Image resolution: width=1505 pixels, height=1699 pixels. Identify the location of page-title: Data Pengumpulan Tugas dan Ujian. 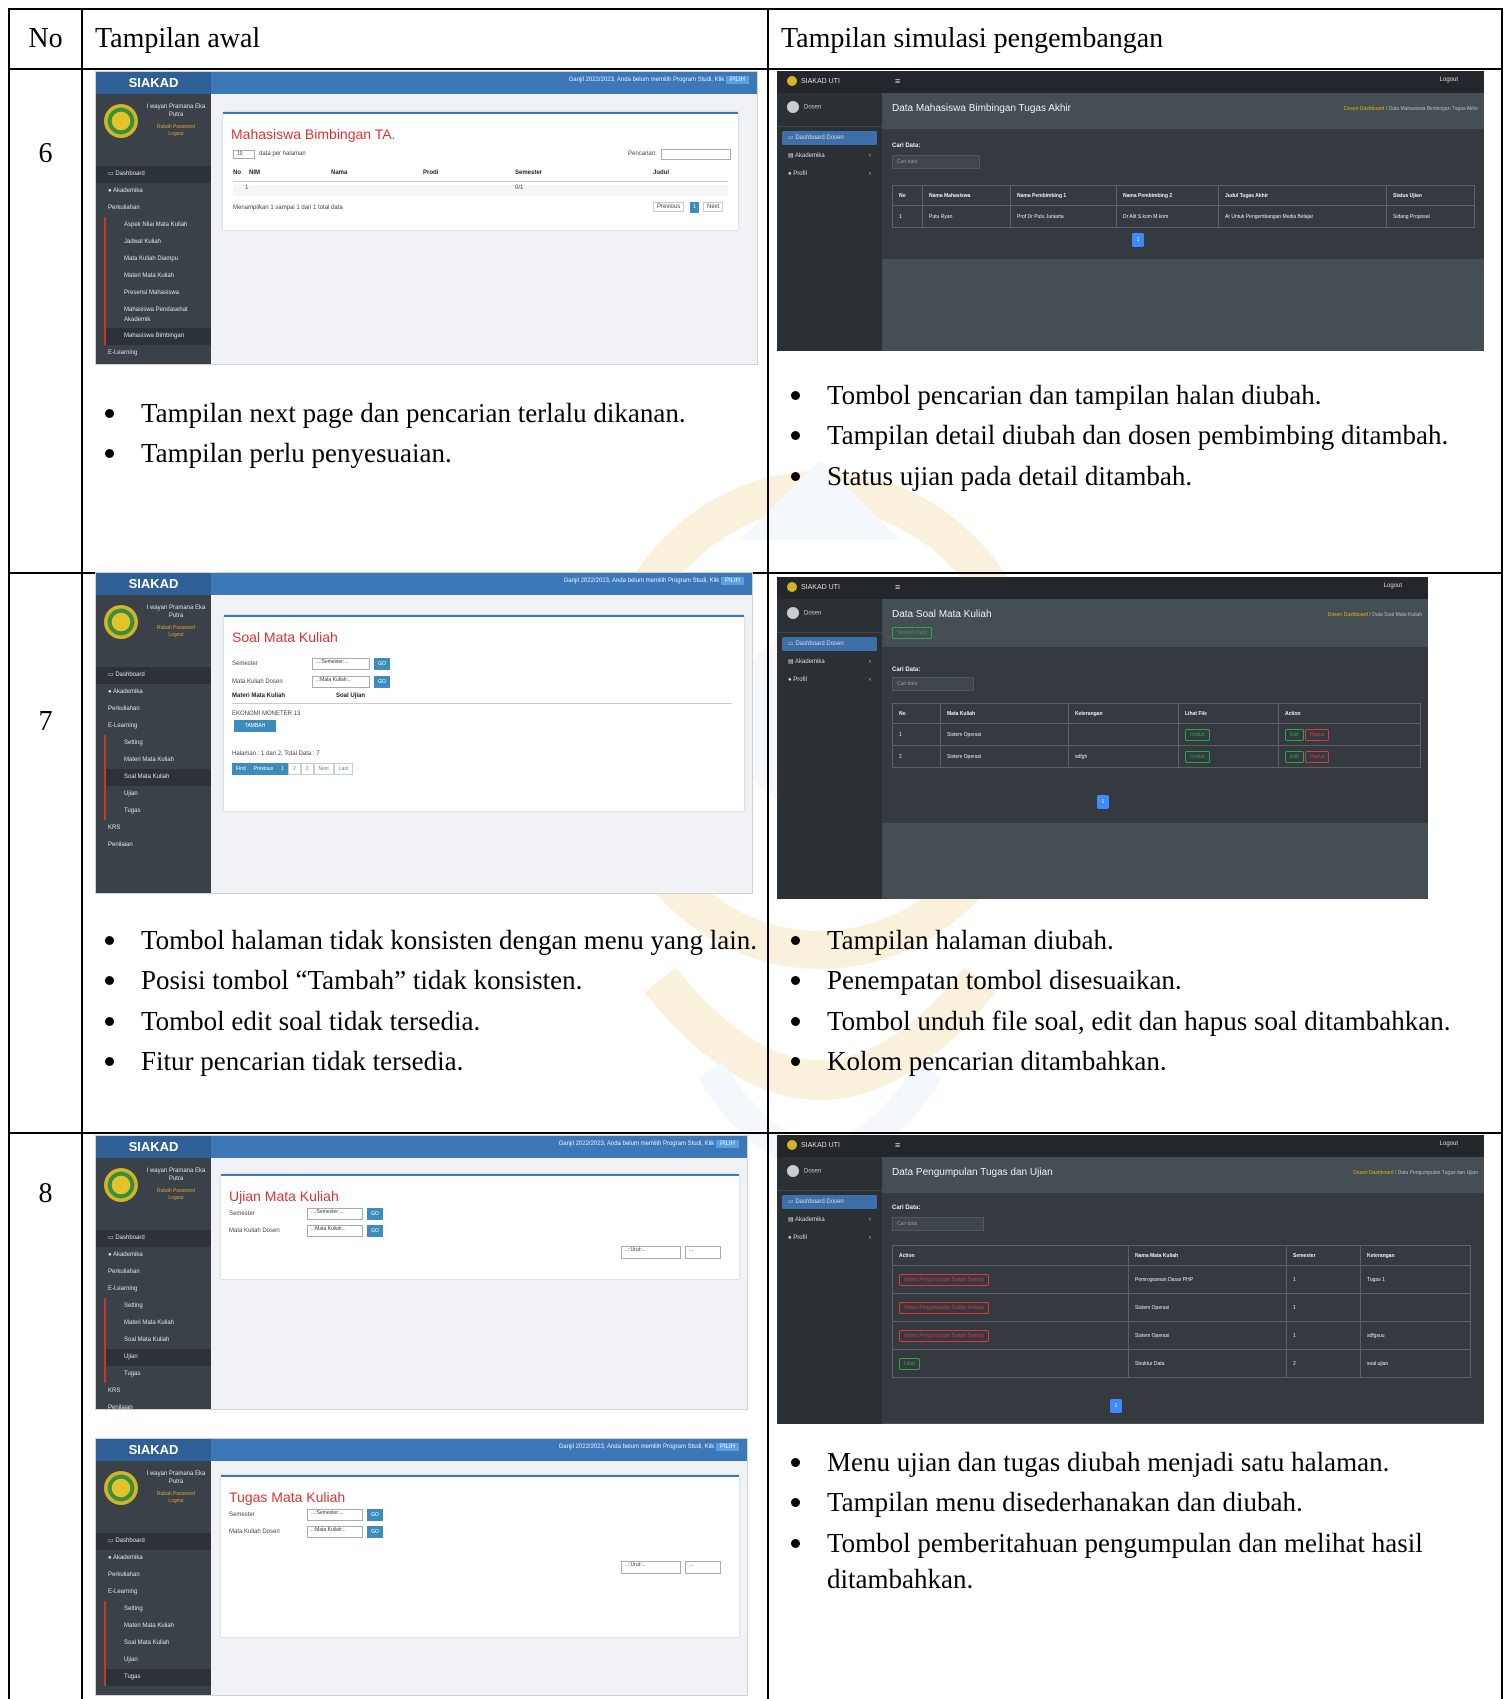
(972, 1172).